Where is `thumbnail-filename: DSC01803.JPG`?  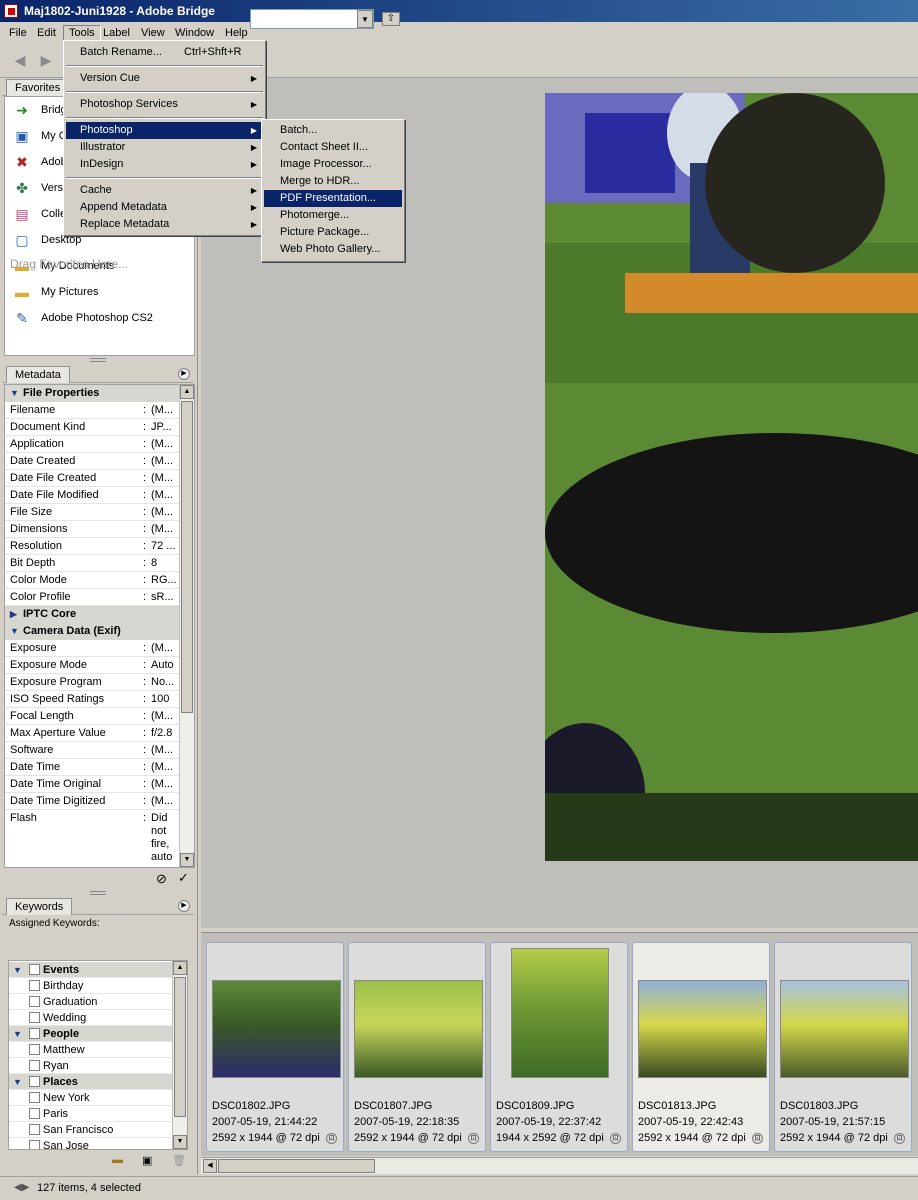 thumbnail-filename: DSC01803.JPG is located at coordinates (819, 1106).